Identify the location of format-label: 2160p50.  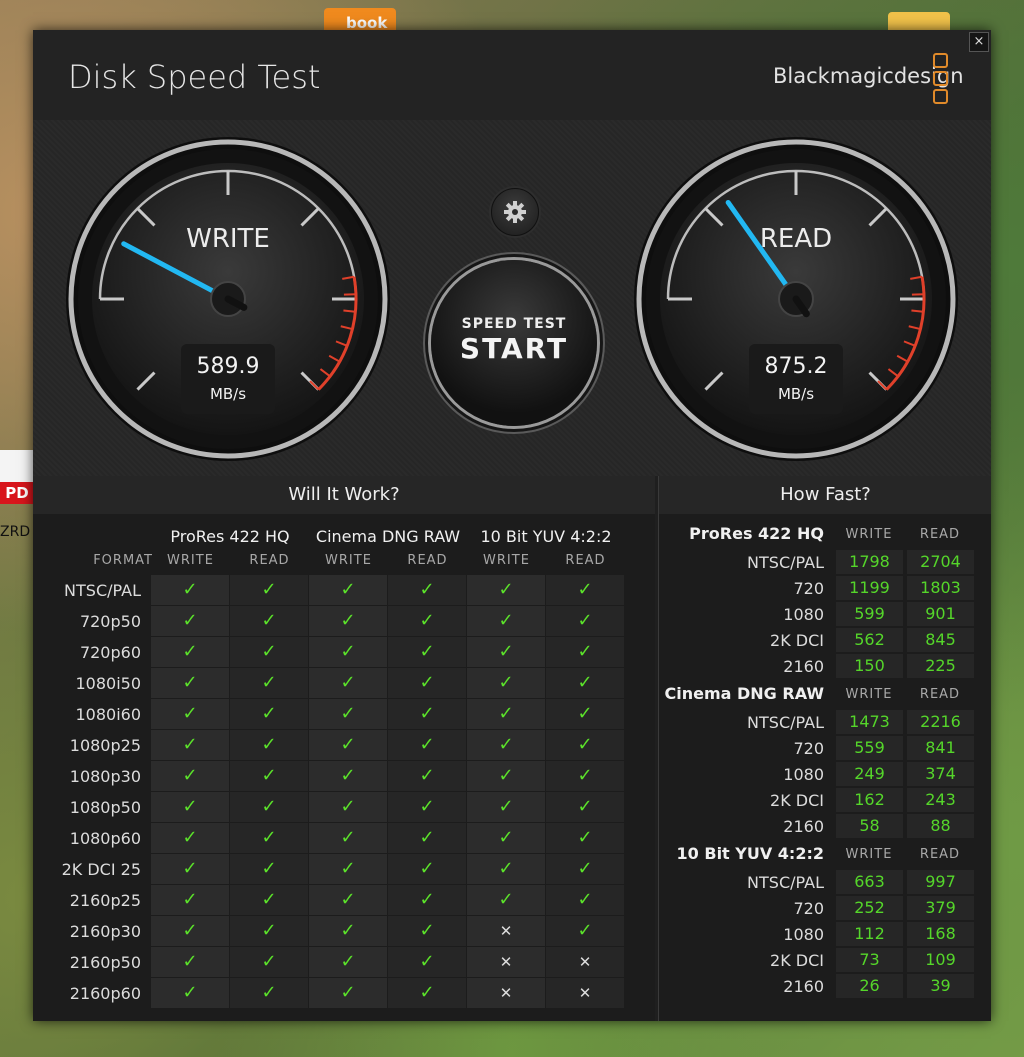
(105, 962).